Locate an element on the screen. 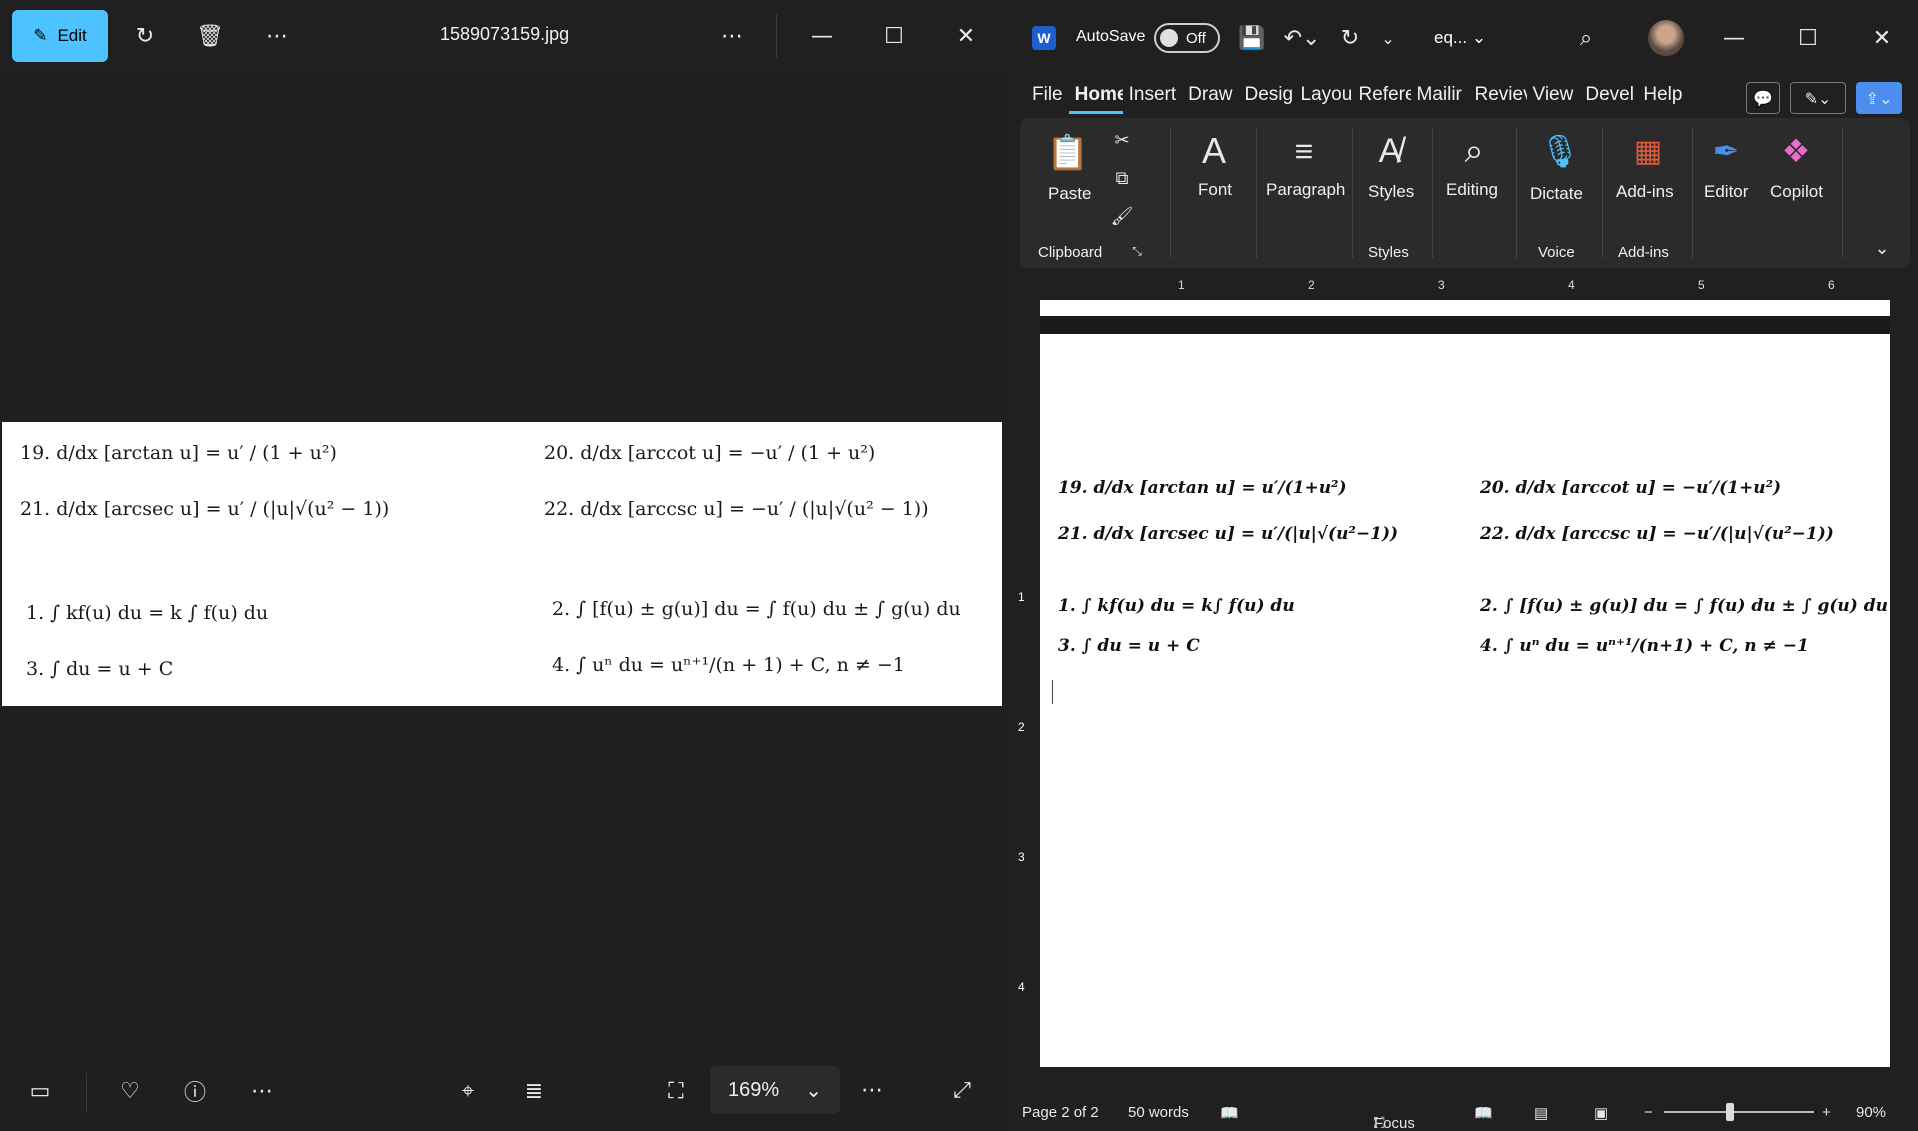 The width and height of the screenshot is (1918, 1131). zoom-out-icon: − is located at coordinates (1648, 1112).